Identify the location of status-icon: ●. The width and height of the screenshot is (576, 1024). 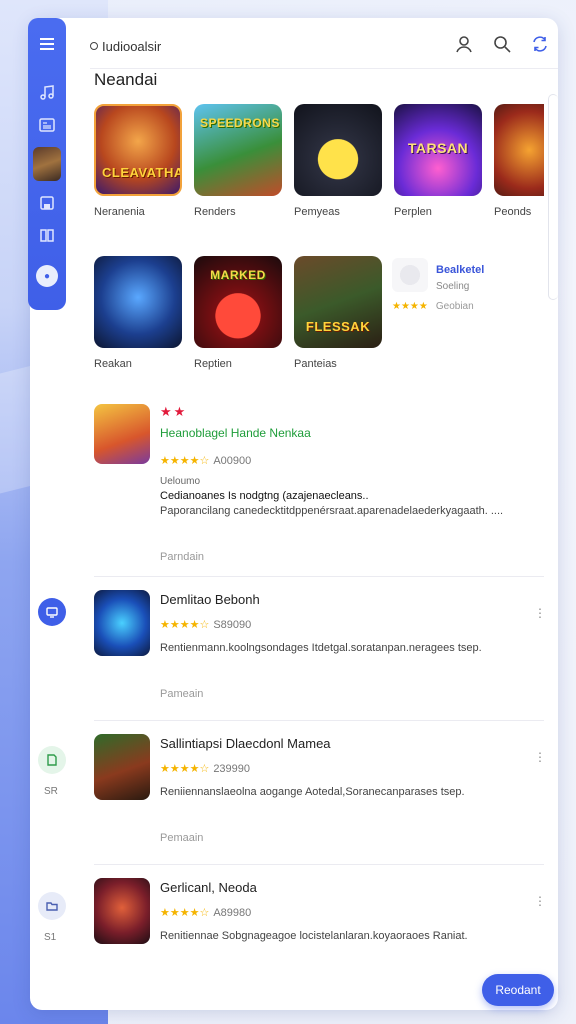
(47, 276).